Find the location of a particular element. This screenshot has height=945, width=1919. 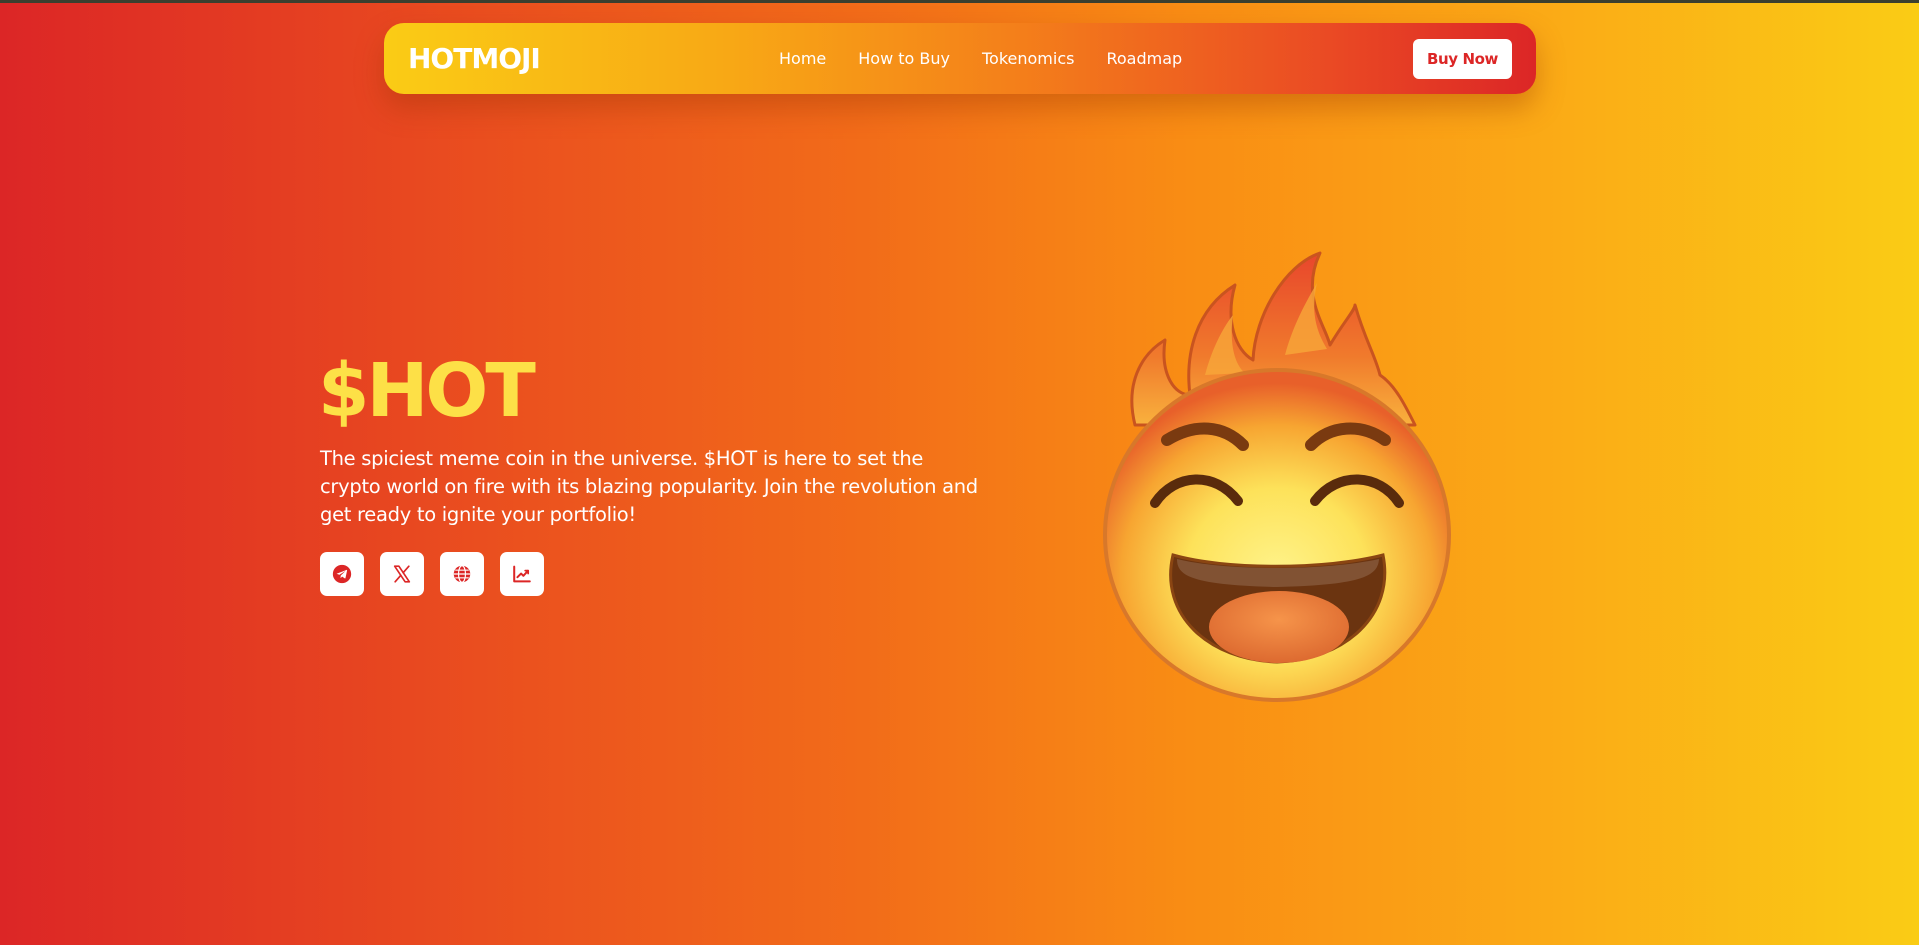

x-button is located at coordinates (402, 574).